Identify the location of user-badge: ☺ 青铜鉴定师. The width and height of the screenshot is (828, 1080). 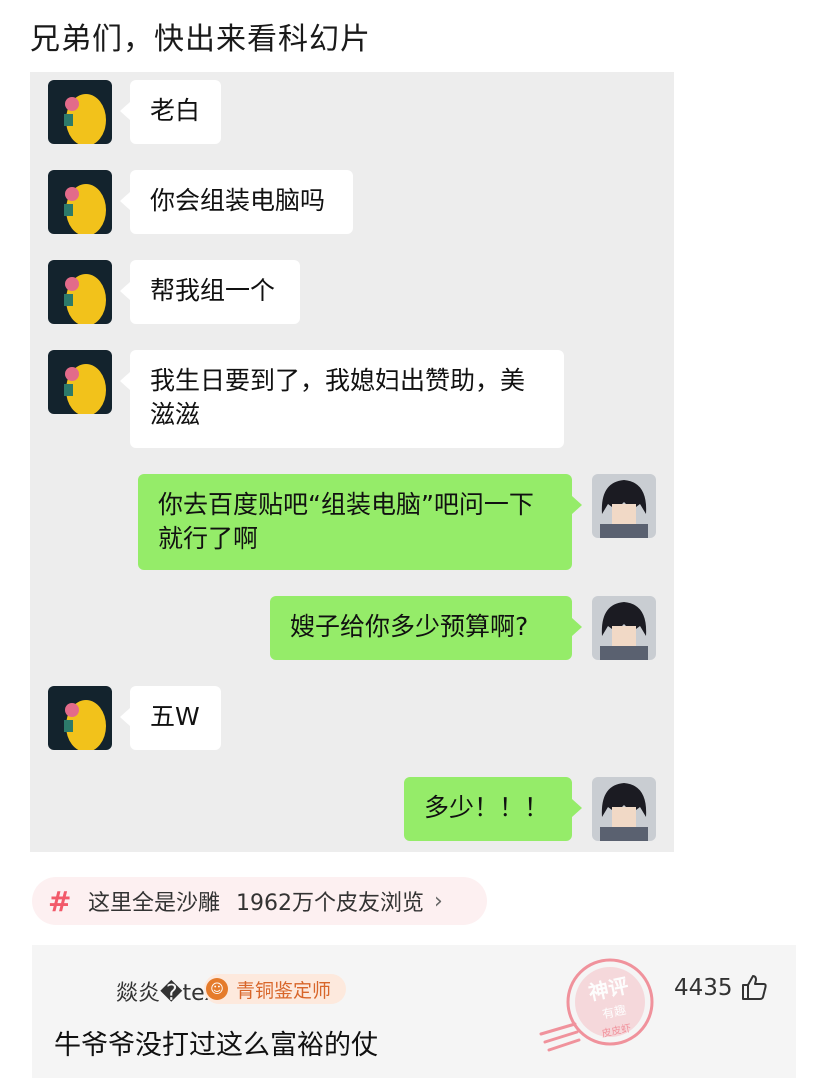
(275, 989).